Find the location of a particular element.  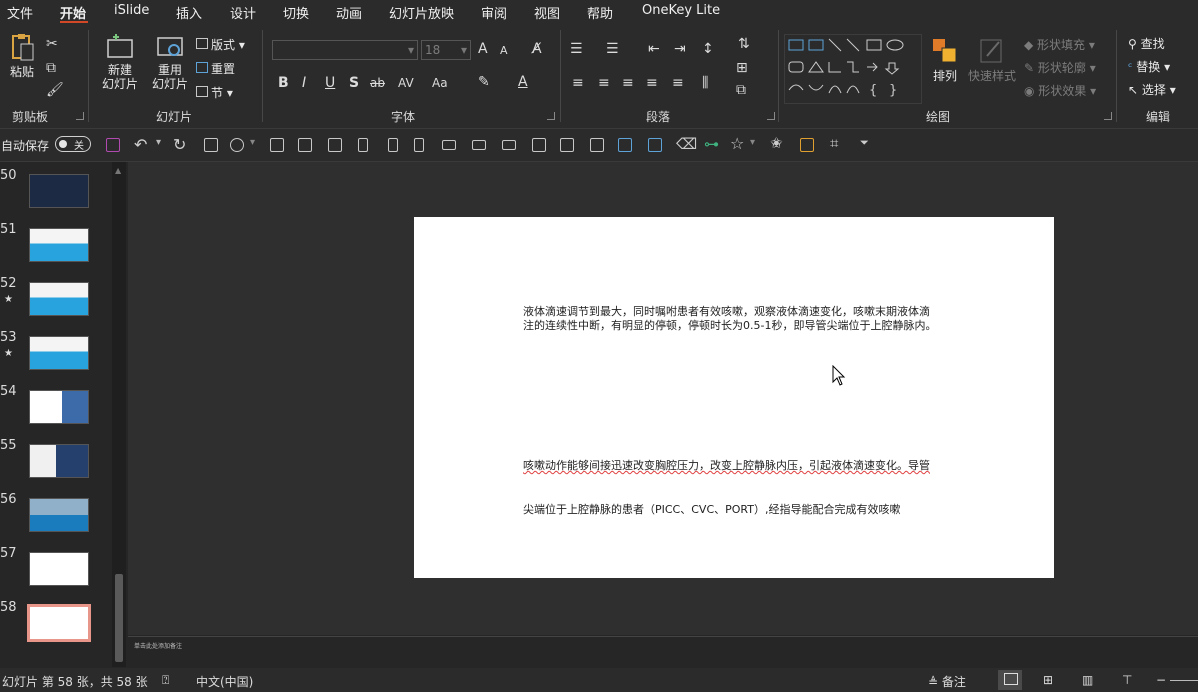

shadow-button: S is located at coordinates (354, 83).